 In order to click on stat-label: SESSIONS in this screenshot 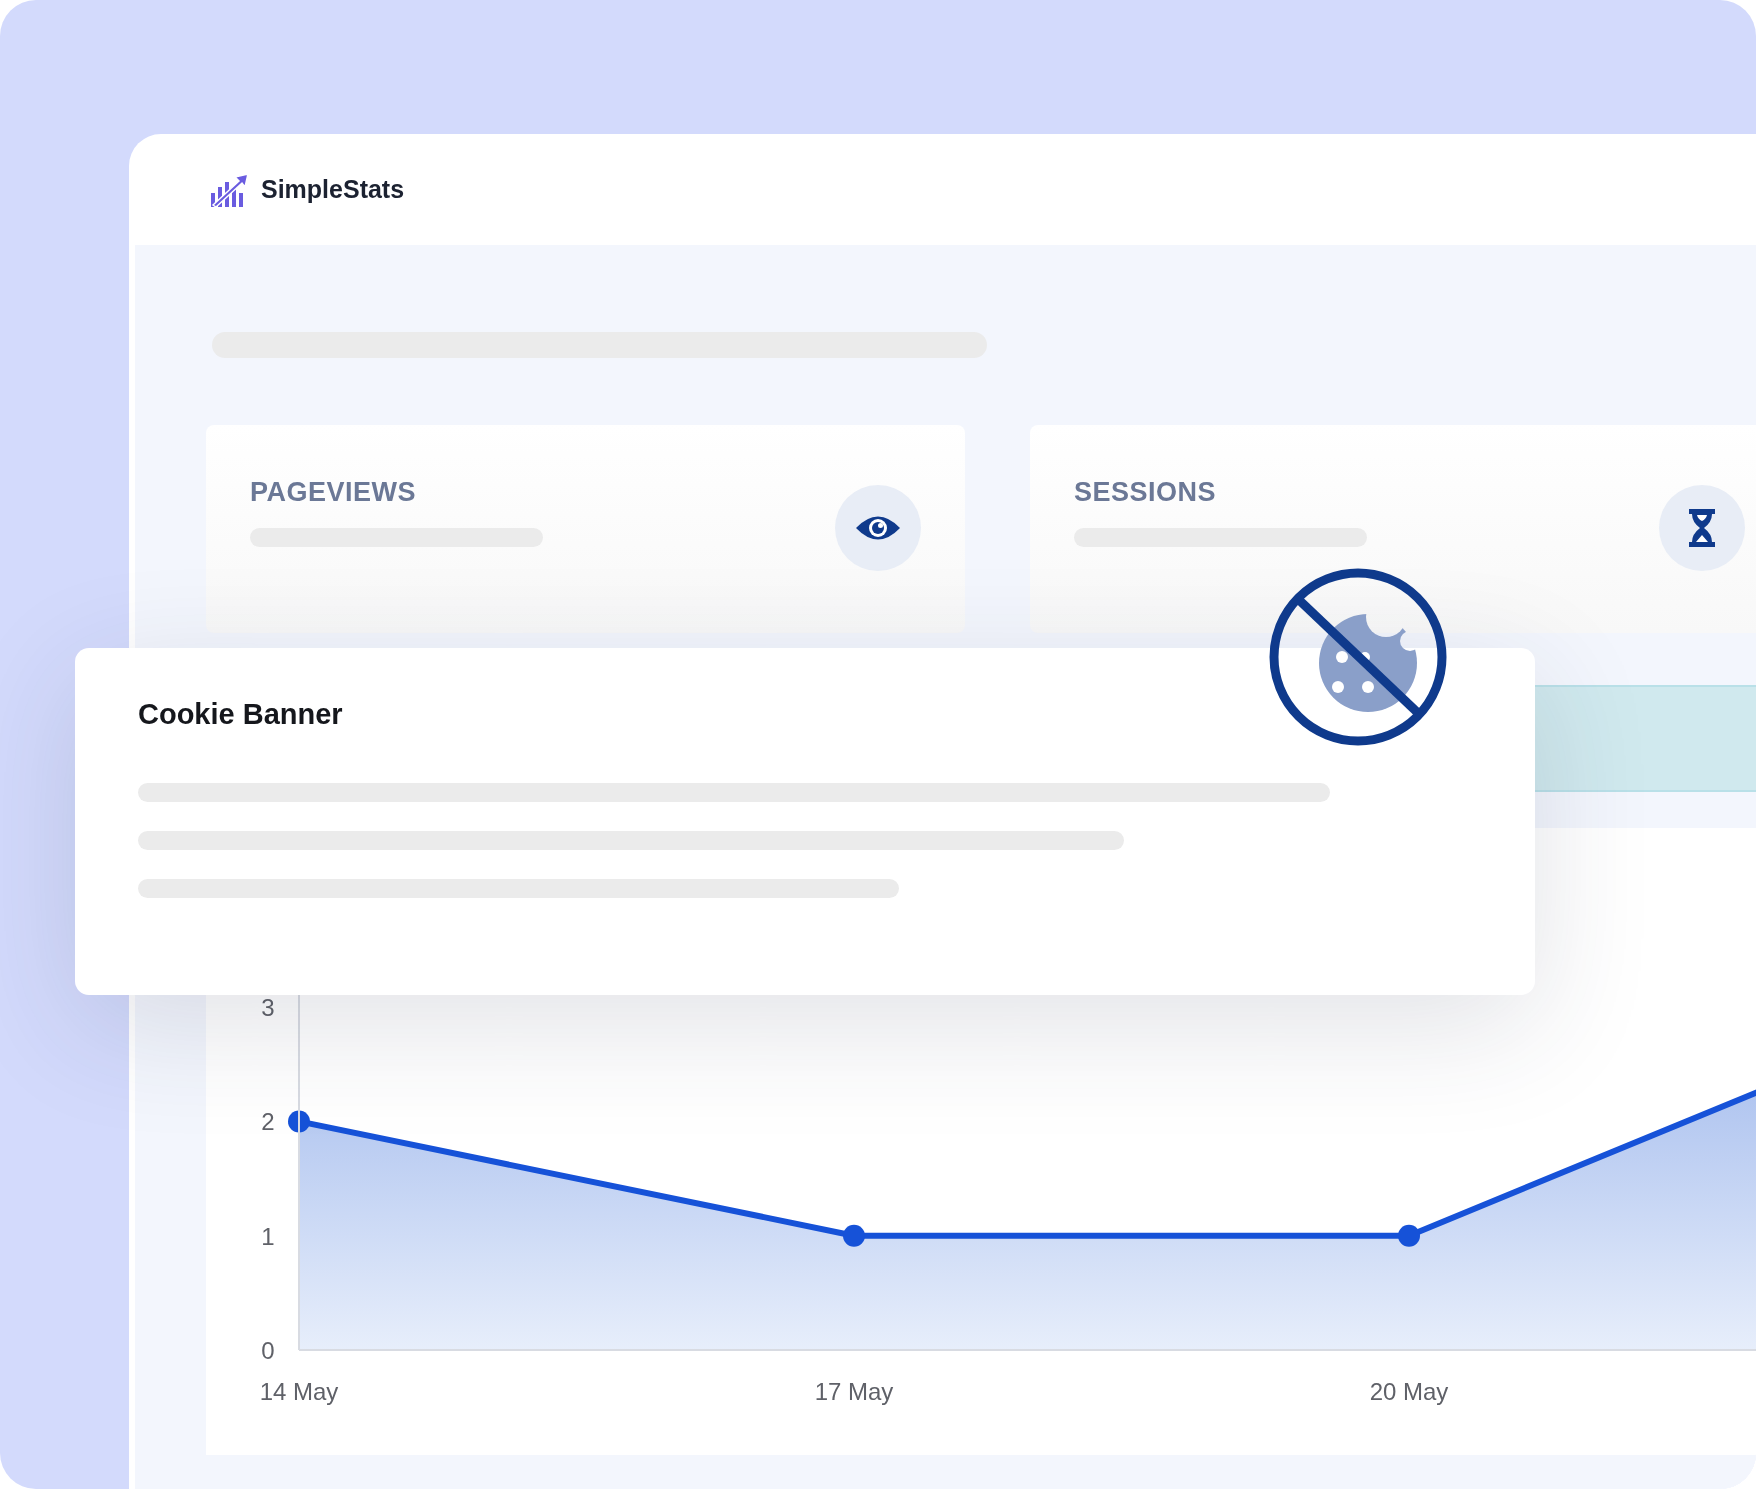, I will do `click(1146, 492)`.